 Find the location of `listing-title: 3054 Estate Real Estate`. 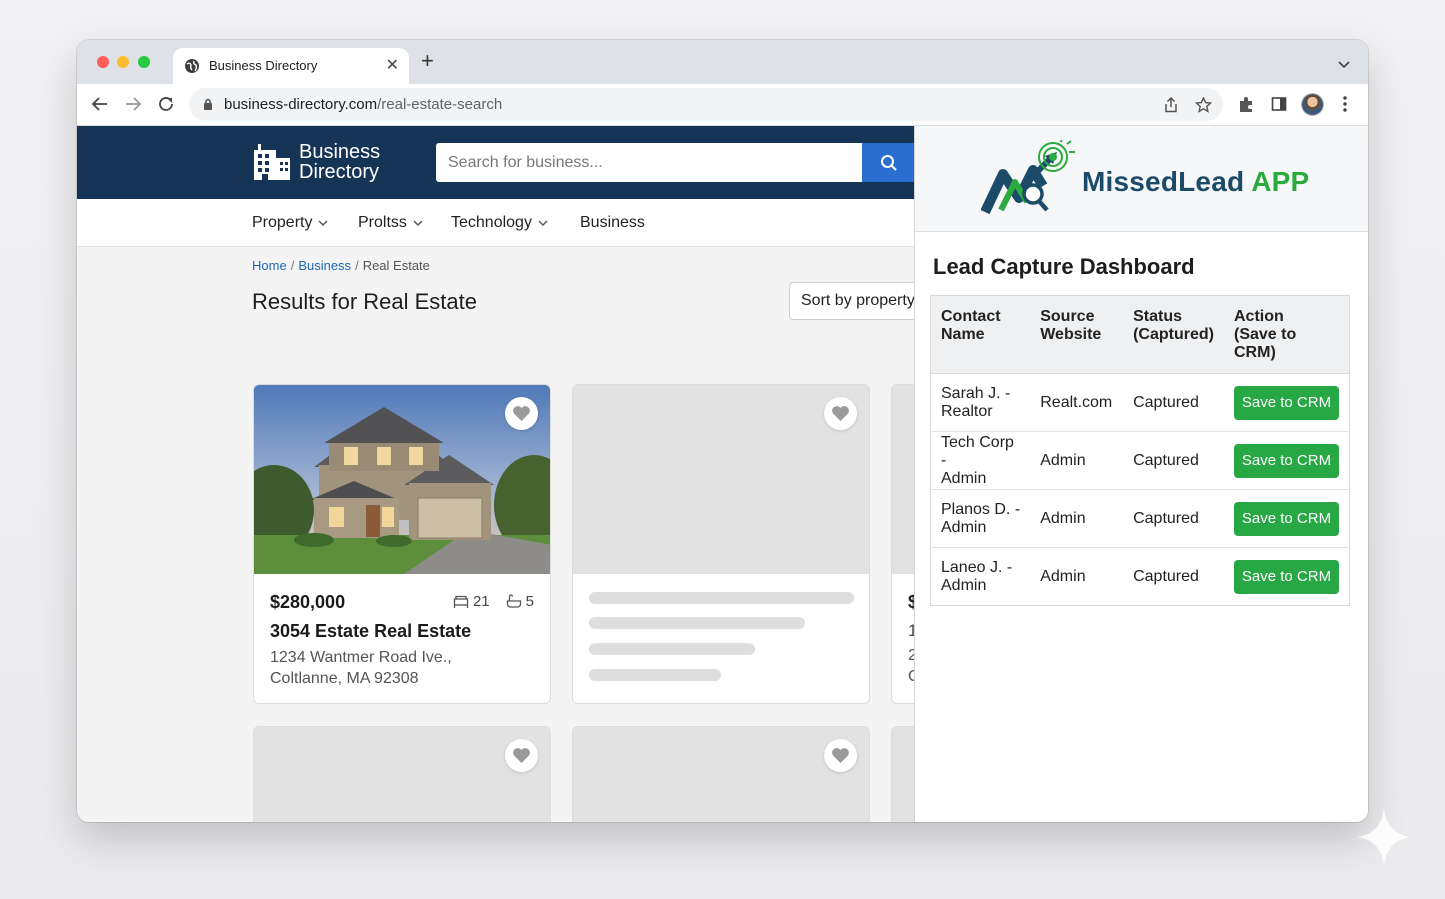

listing-title: 3054 Estate Real Estate is located at coordinates (370, 631).